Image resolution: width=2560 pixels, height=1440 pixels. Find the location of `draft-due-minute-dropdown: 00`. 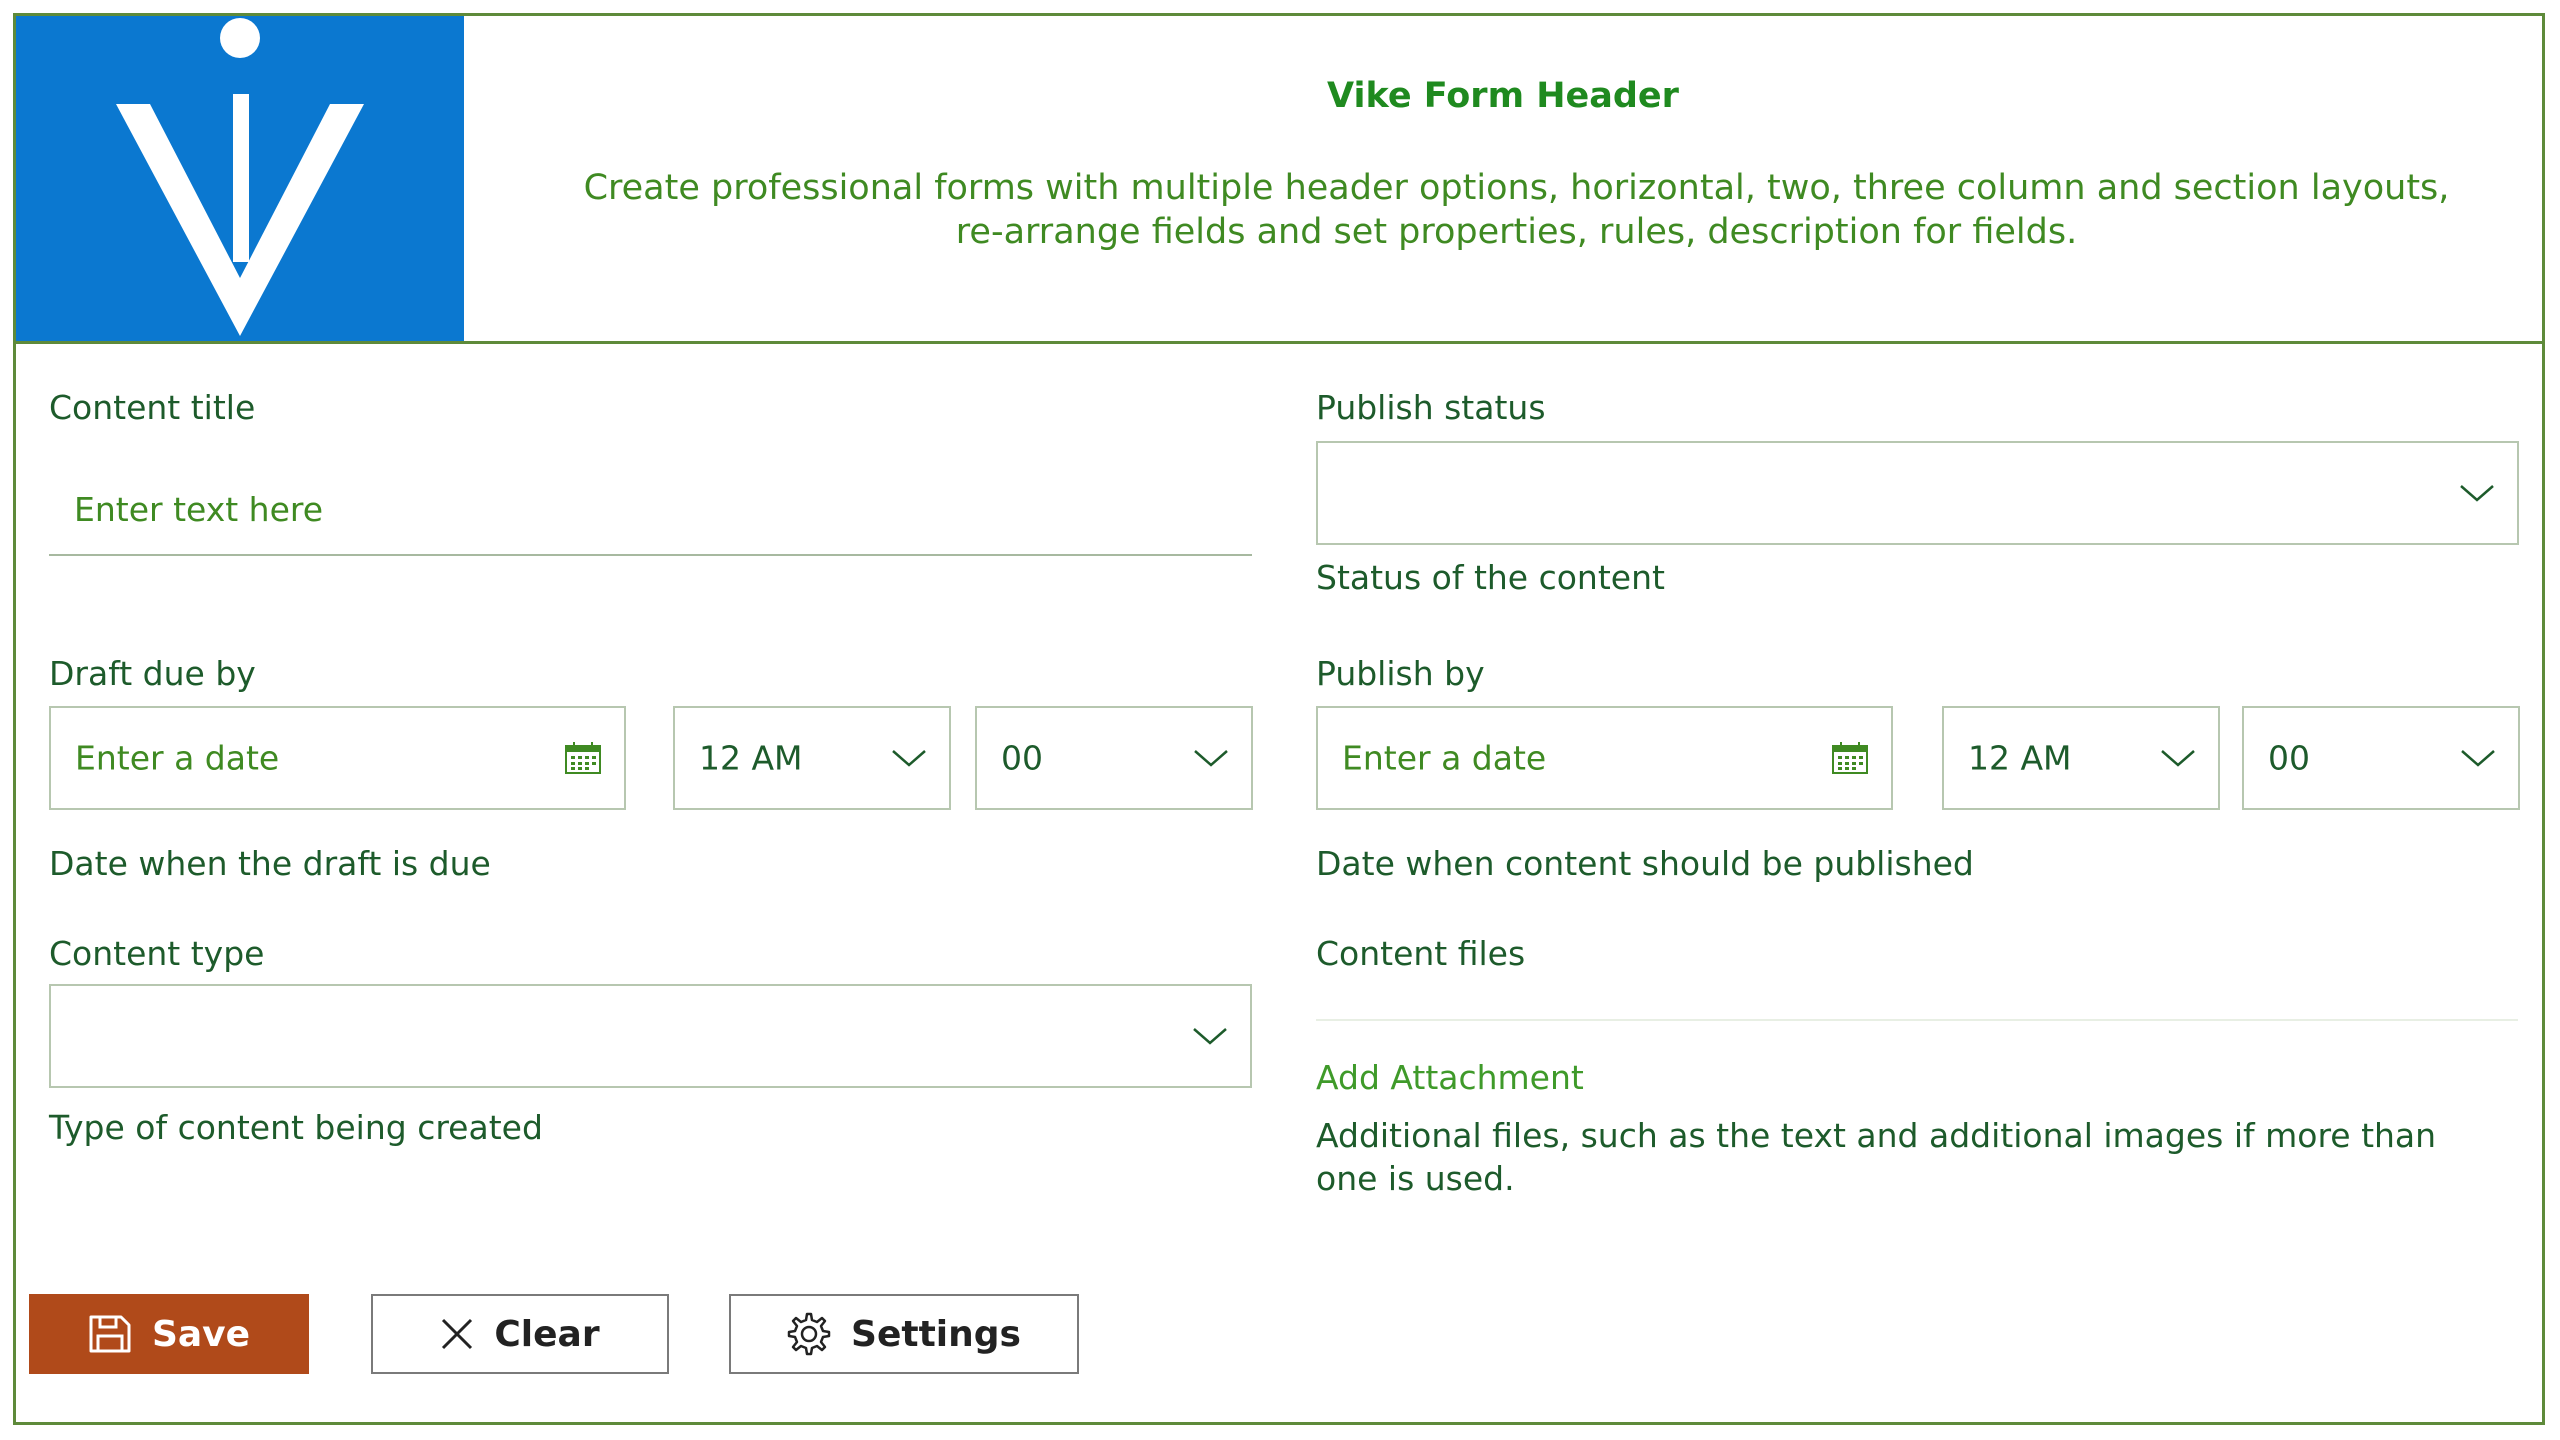

draft-due-minute-dropdown: 00 is located at coordinates (1114, 758).